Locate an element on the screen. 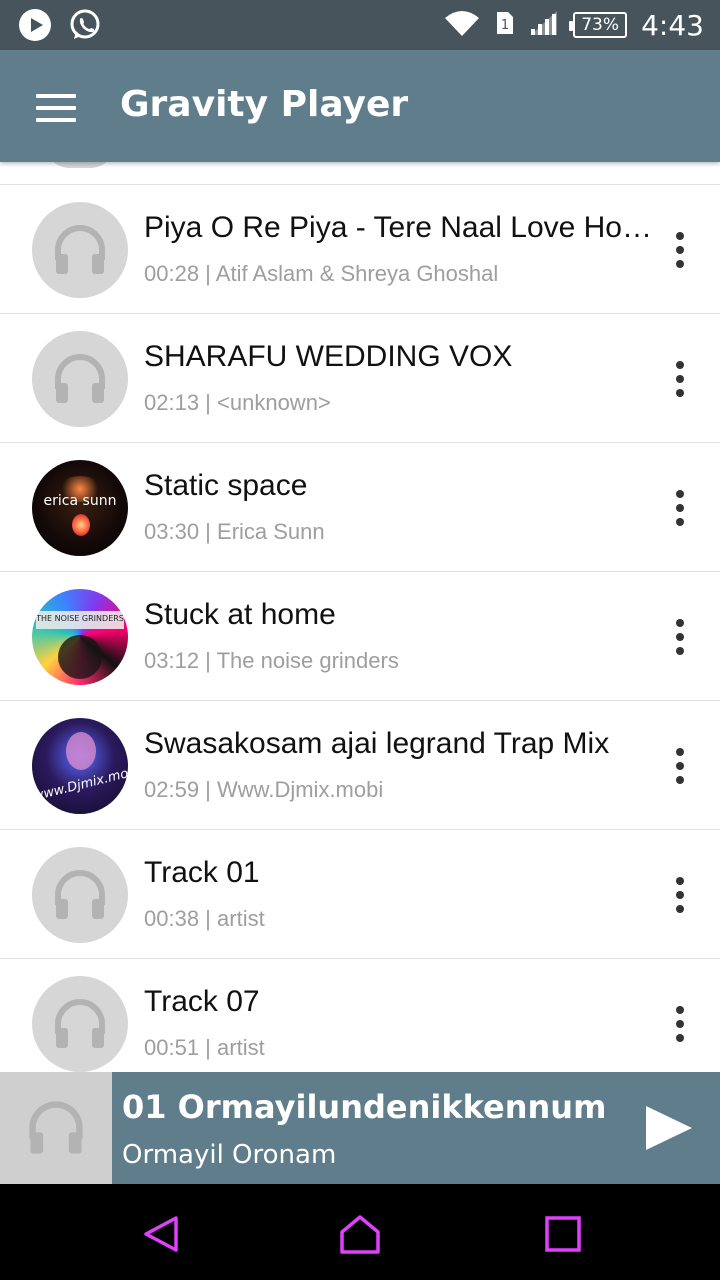  song-title: Piya O Re Piya - Tere Naal Love Ho Gaya is located at coordinates (401, 227).